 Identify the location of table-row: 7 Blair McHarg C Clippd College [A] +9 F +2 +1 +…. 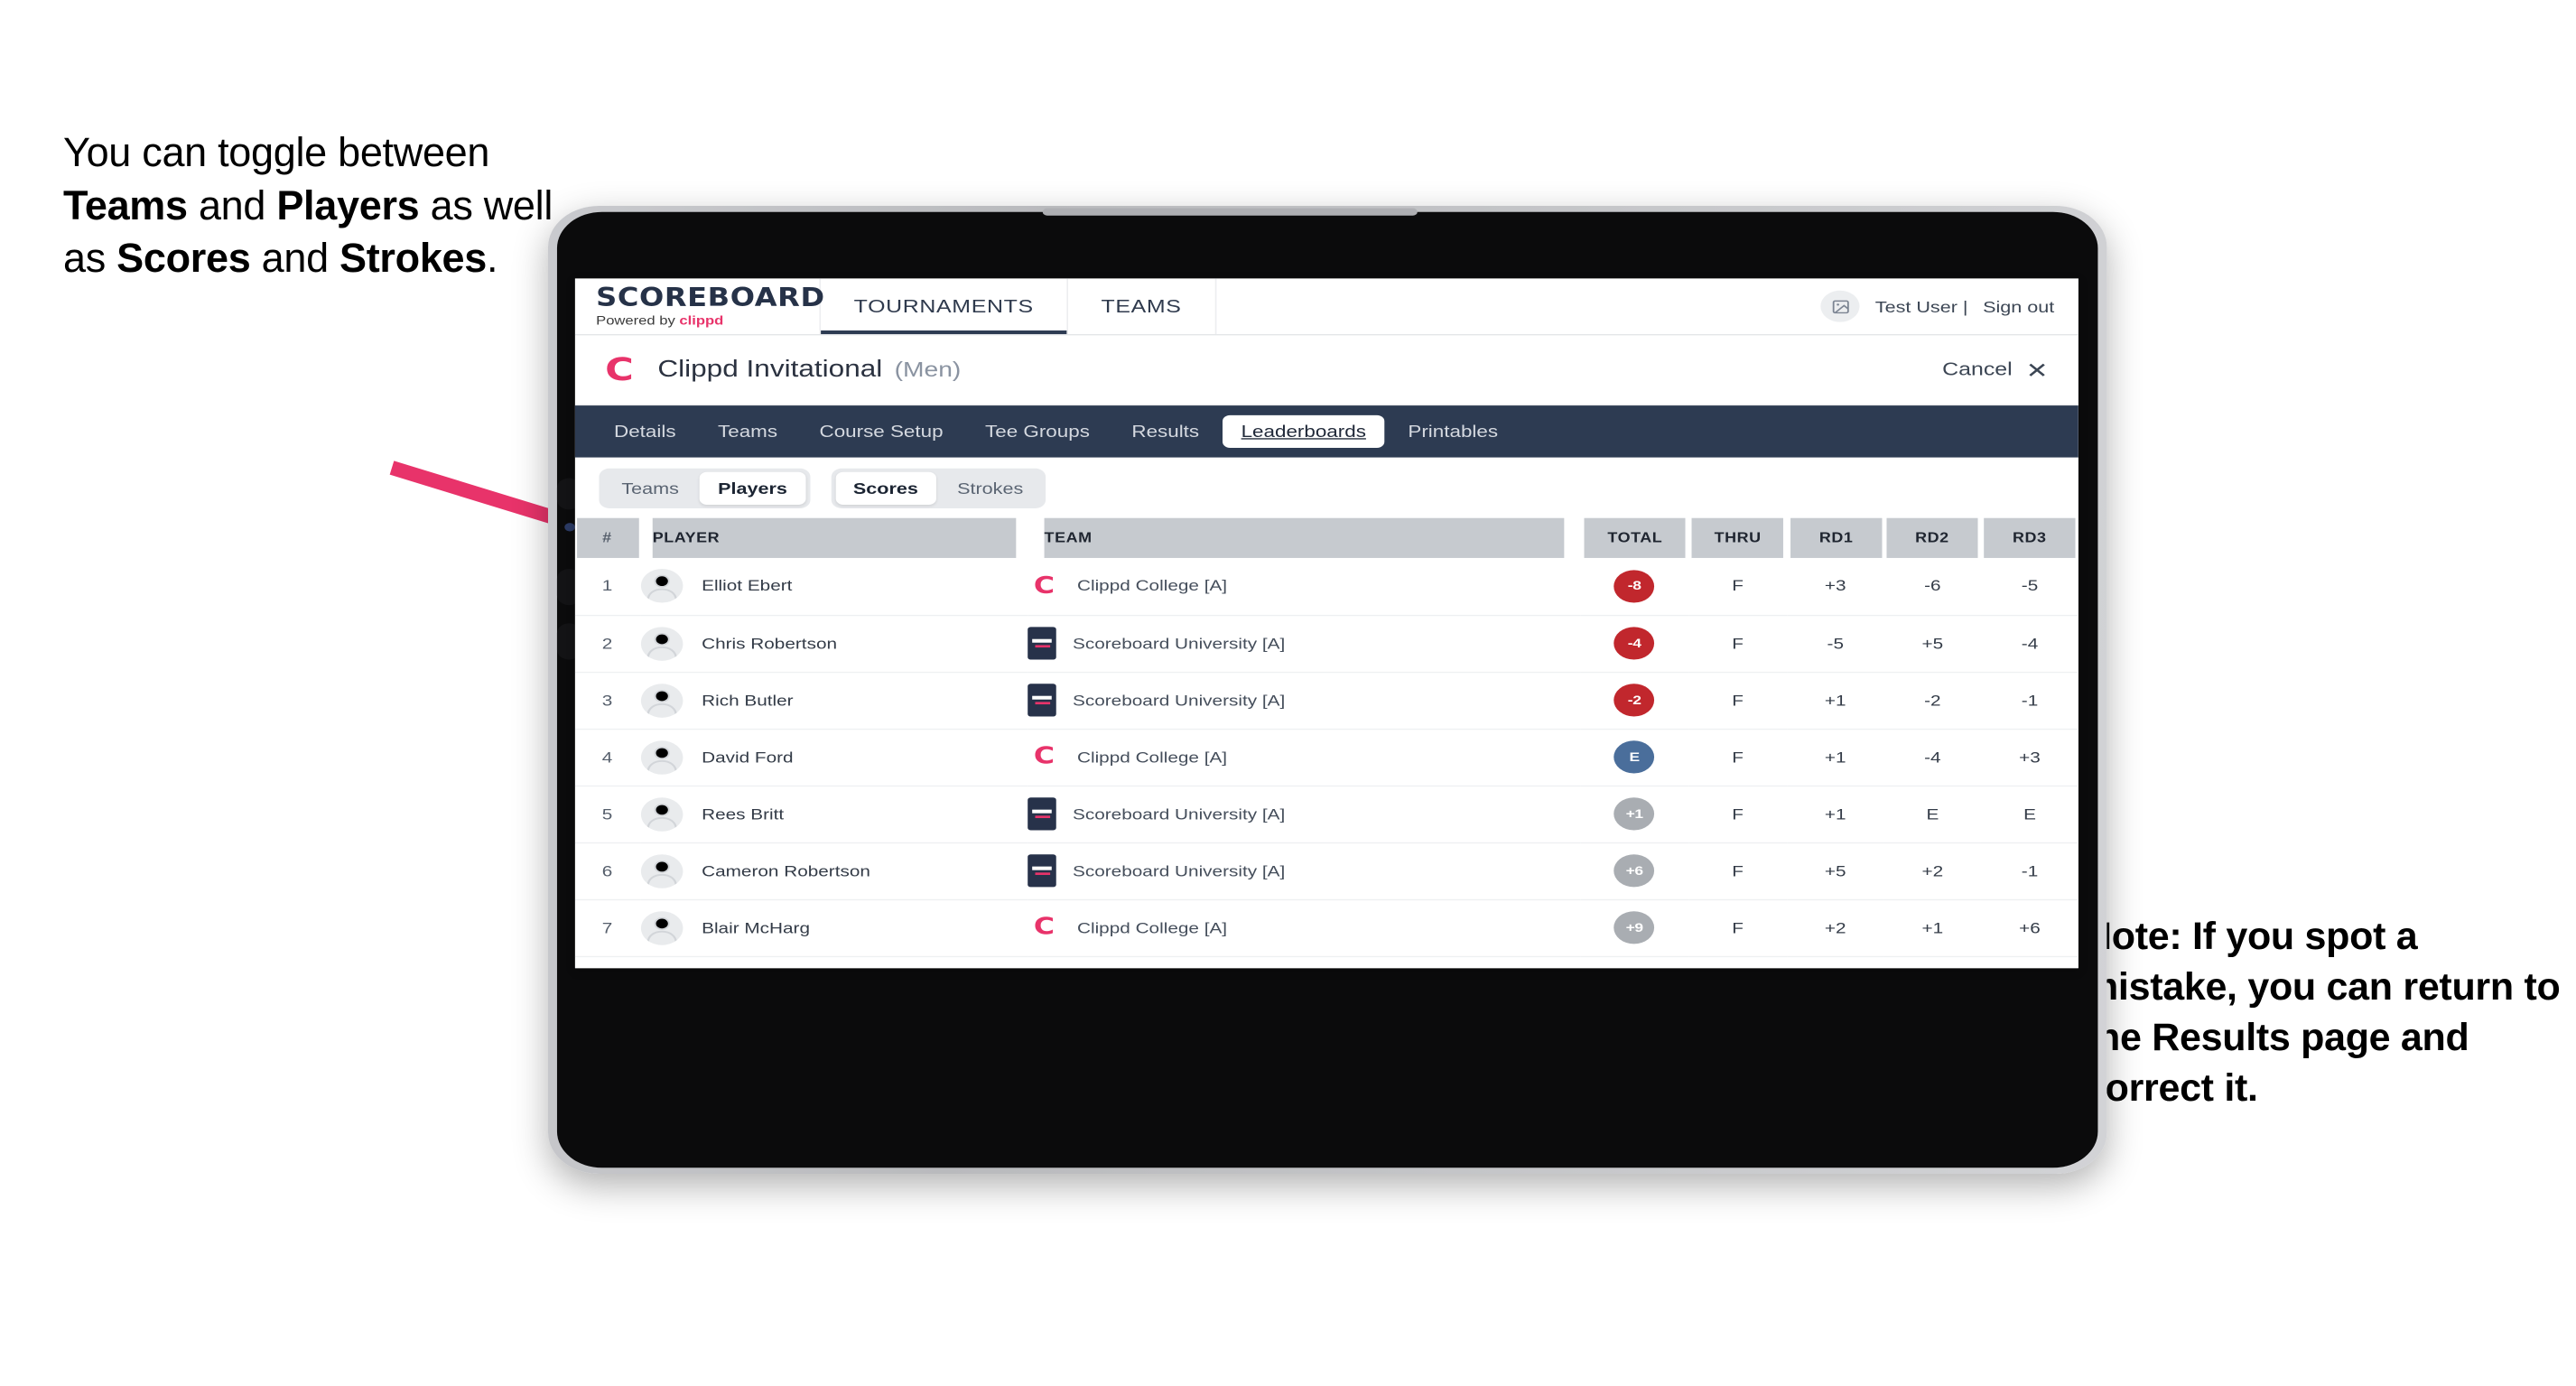
(1326, 928).